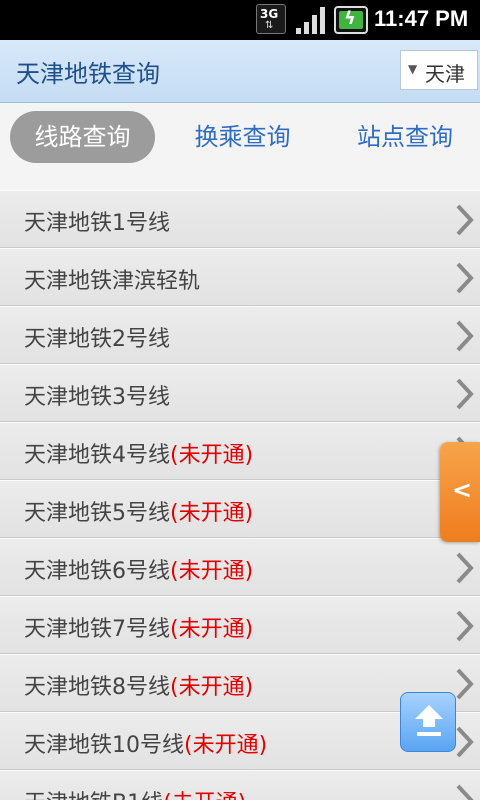  I want to click on line-name: 天津地铁B1线(未开通), so click(135, 792).